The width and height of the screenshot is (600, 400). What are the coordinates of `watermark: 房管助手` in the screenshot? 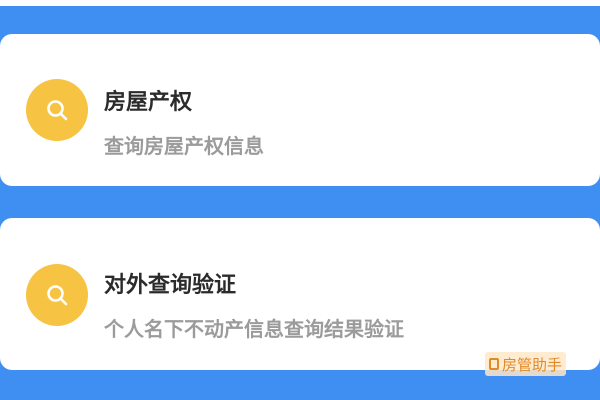 It's located at (525, 364).